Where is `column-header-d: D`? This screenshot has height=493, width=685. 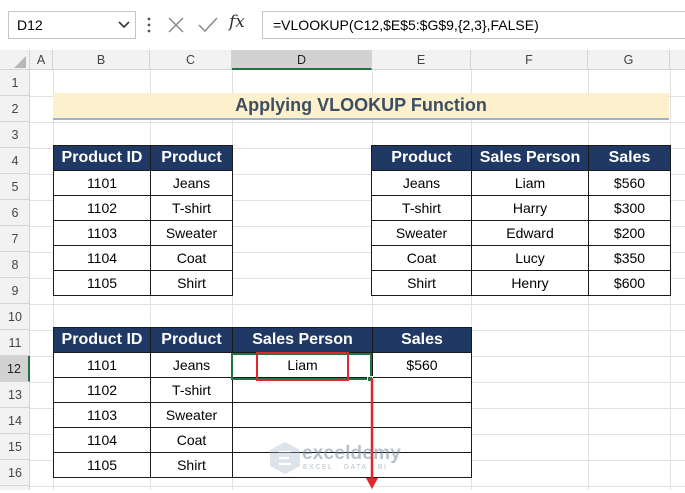 column-header-d: D is located at coordinates (302, 60).